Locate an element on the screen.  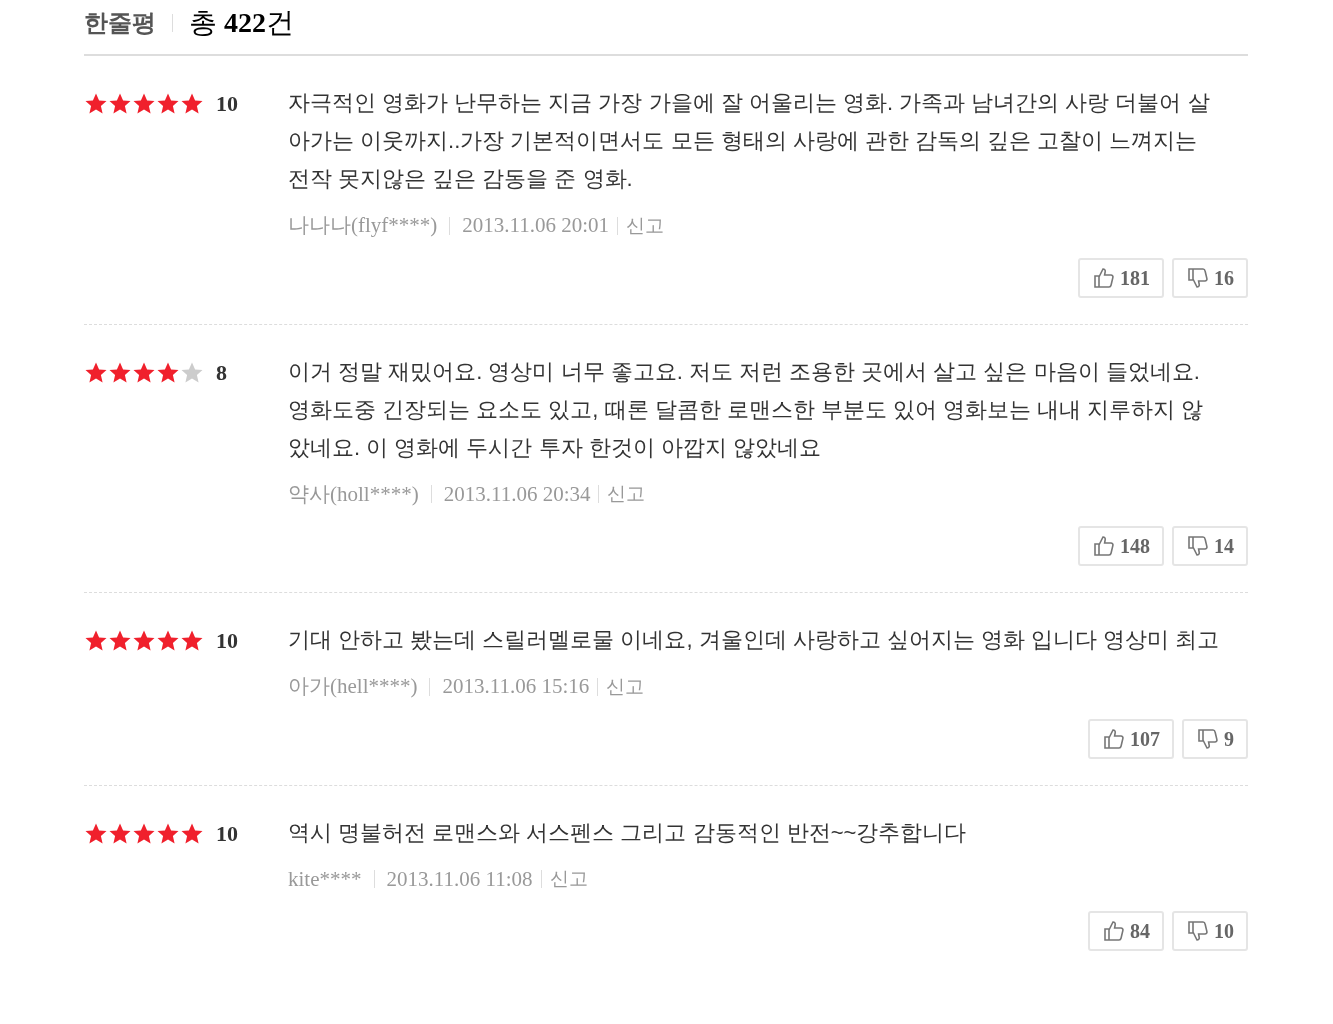
dislike-button: 14 is located at coordinates (1210, 546).